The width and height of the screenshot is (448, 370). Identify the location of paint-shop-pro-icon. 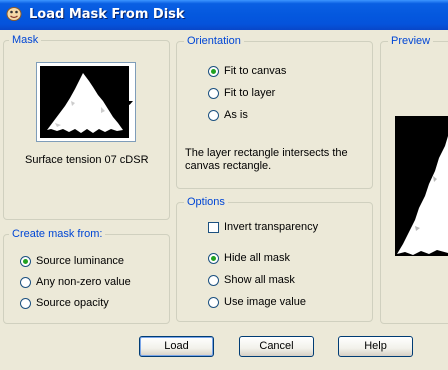
(14, 14).